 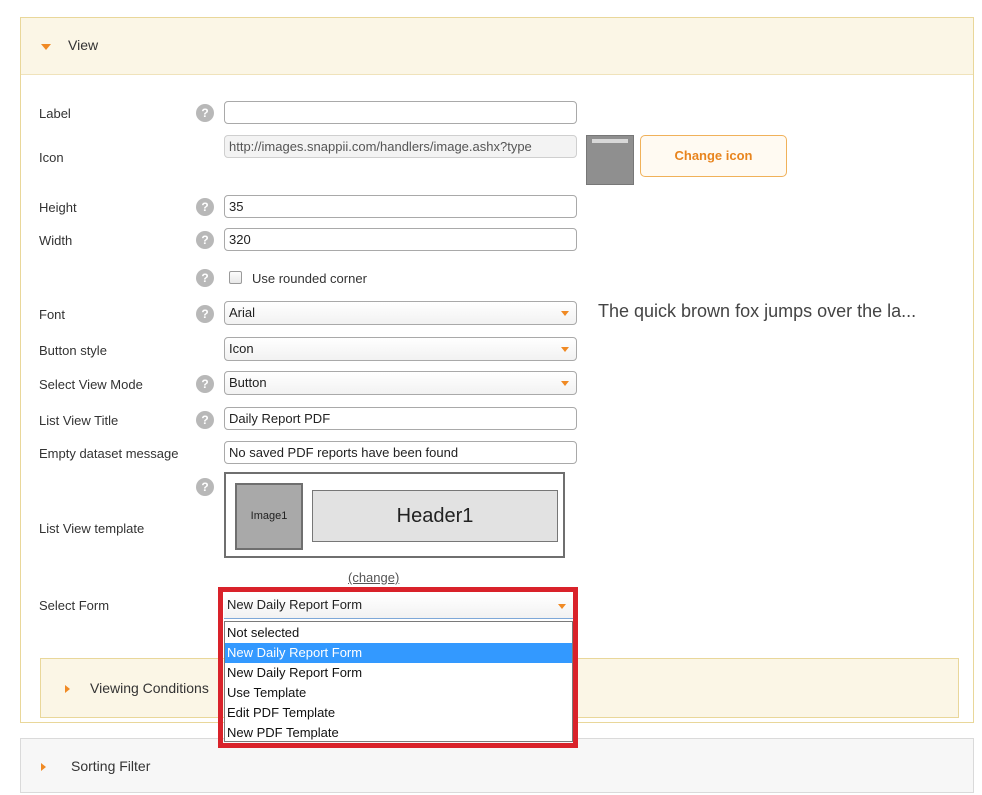 What do you see at coordinates (83, 45) in the screenshot?
I see `view-section-title: View` at bounding box center [83, 45].